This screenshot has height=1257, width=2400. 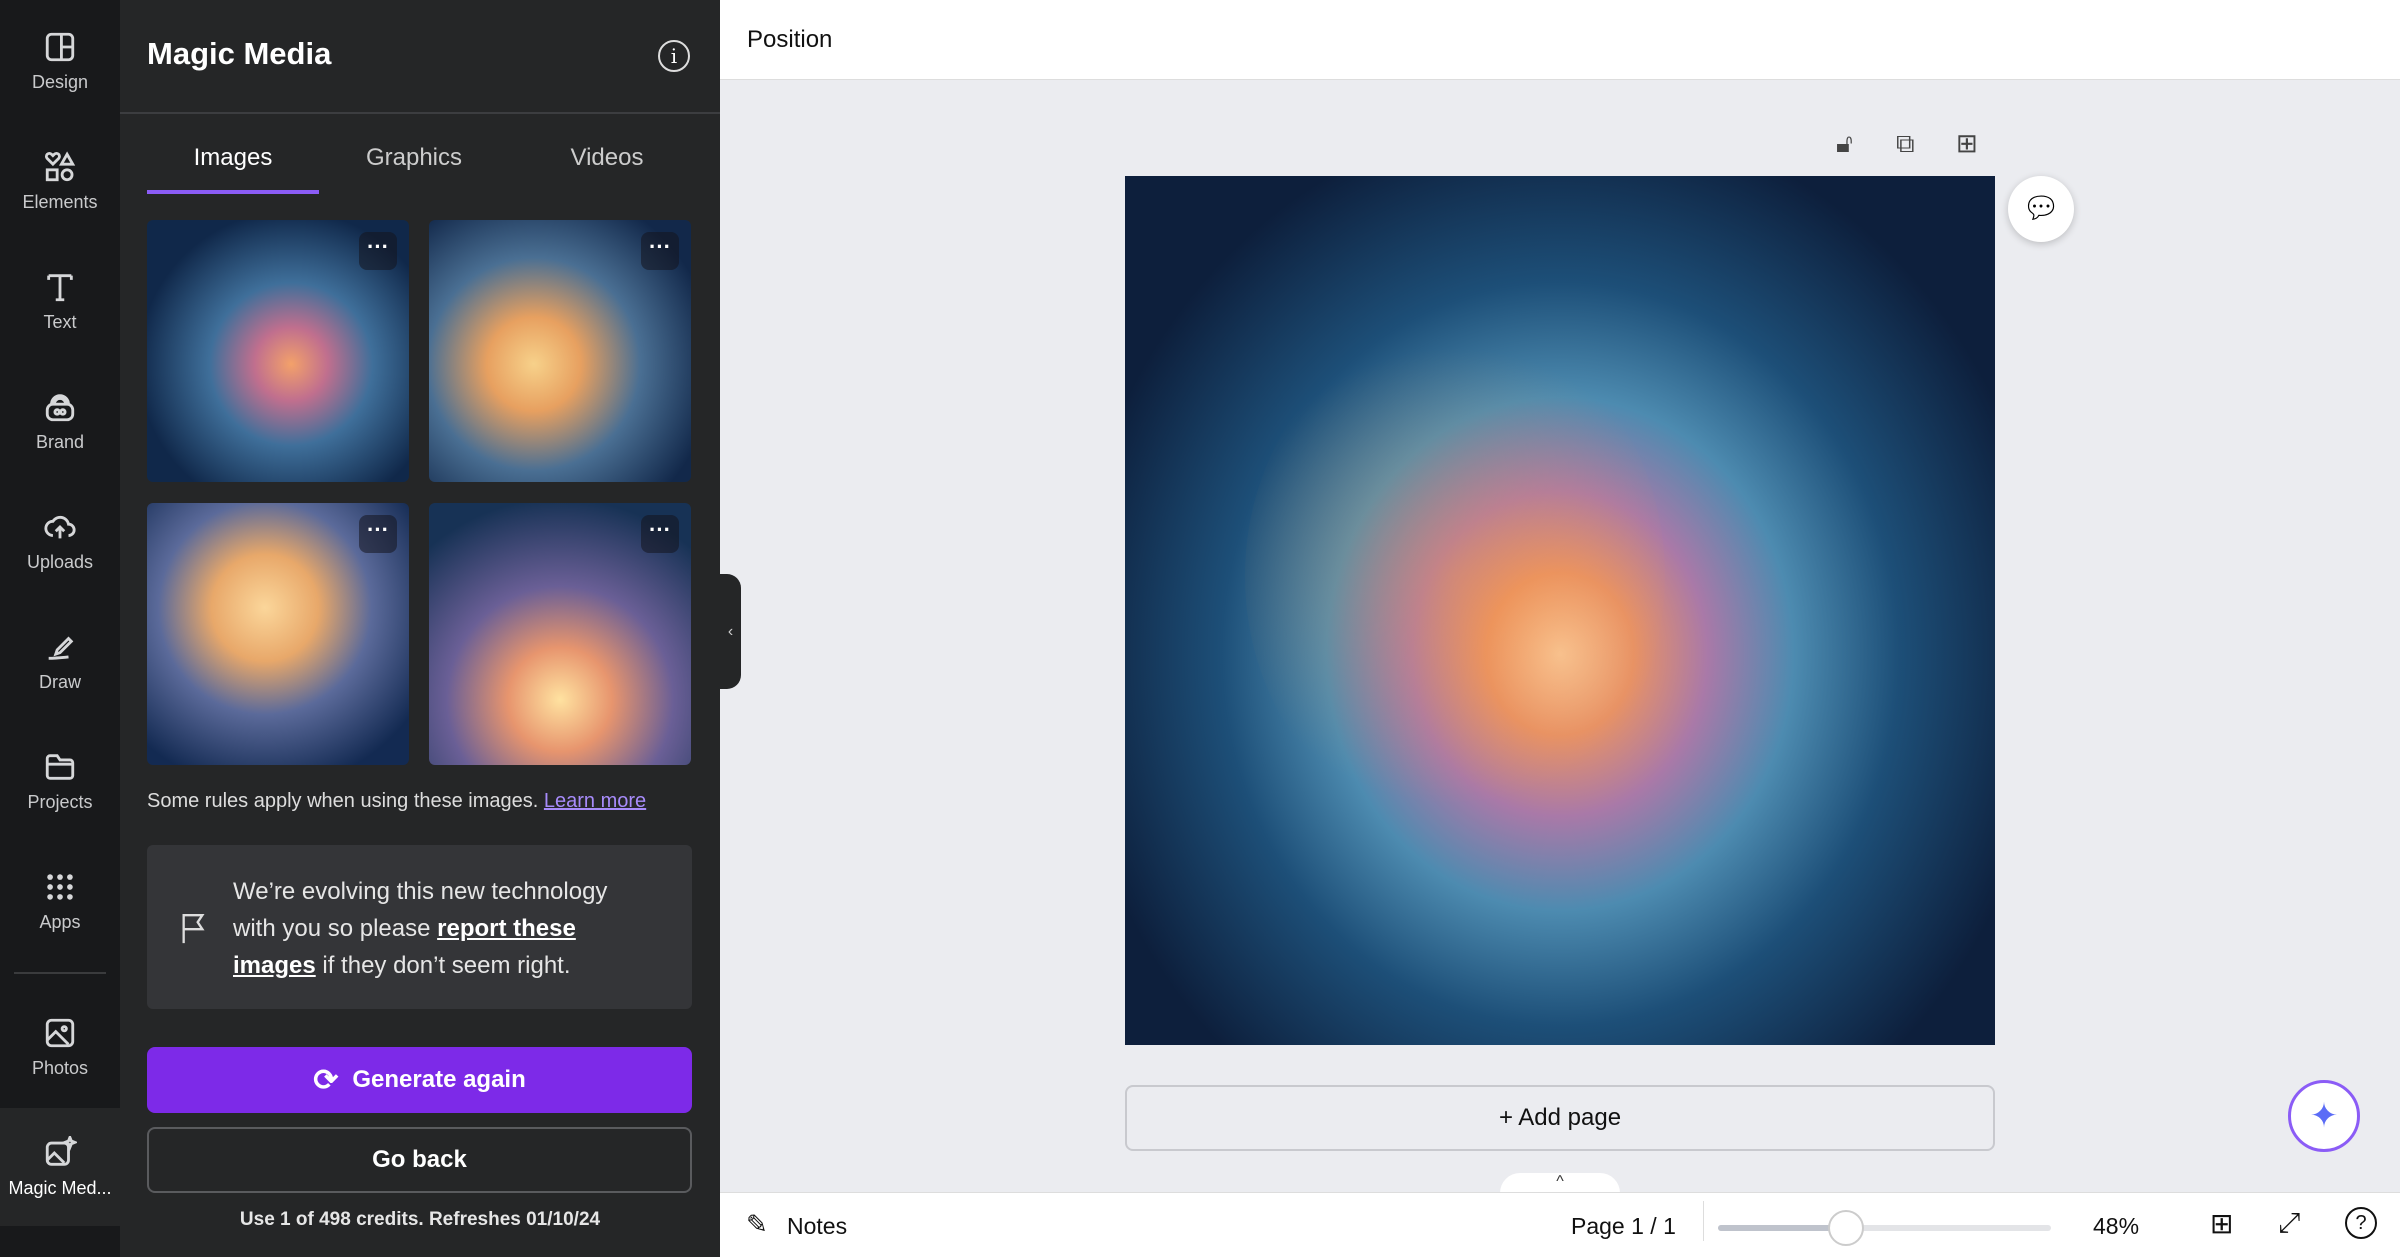 I want to click on magic-media-icon, so click(x=61, y=1150).